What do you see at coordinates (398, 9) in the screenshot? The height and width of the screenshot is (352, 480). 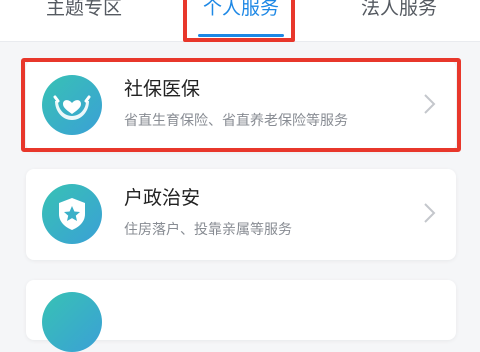 I see `tab-label: 法人服务` at bounding box center [398, 9].